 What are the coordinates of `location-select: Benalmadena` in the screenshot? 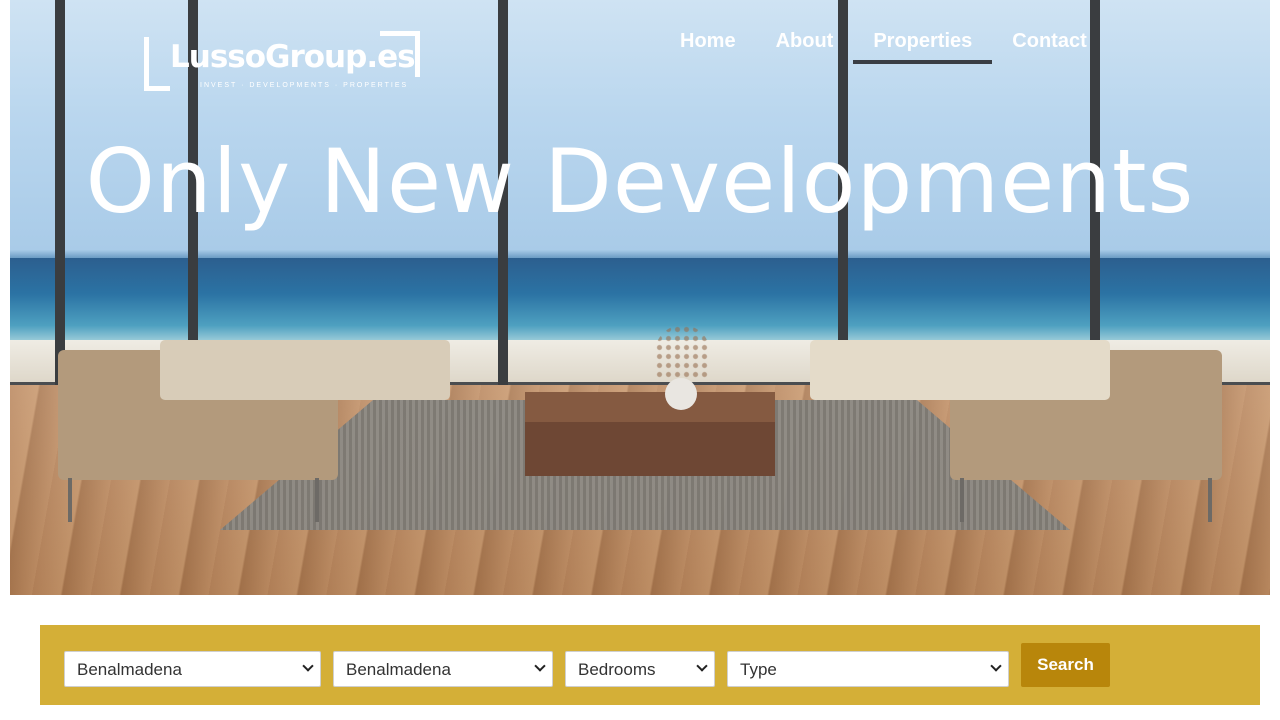 It's located at (192, 669).